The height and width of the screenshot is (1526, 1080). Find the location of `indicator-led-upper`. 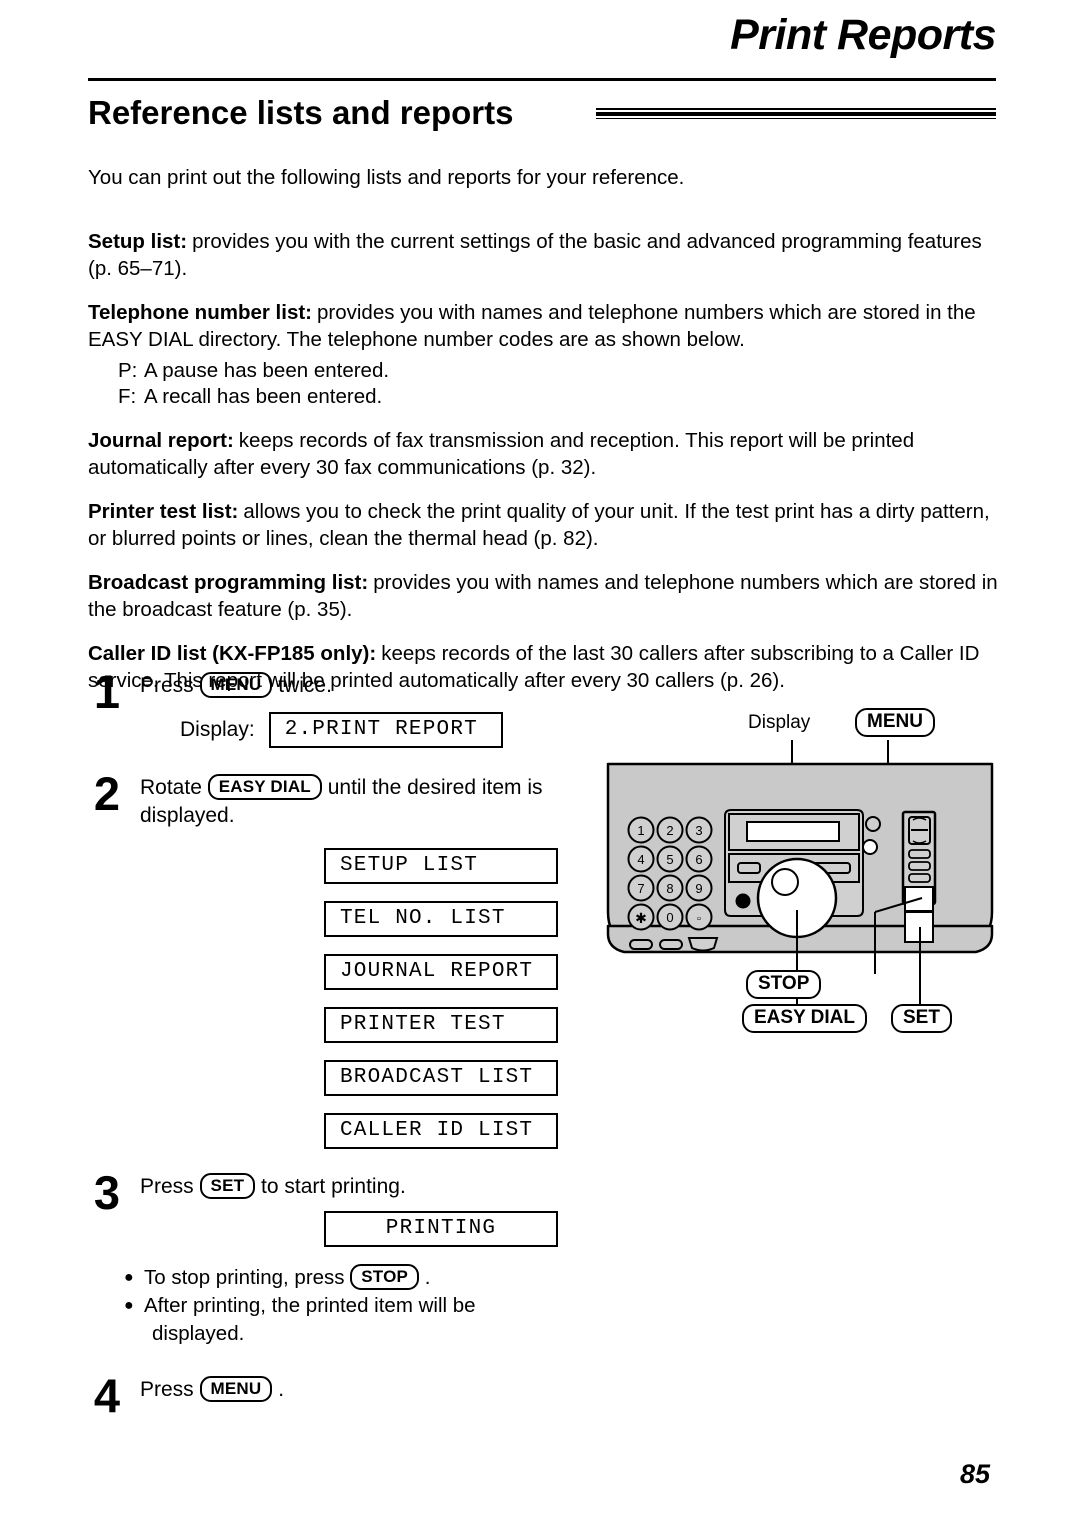

indicator-led-upper is located at coordinates (873, 824).